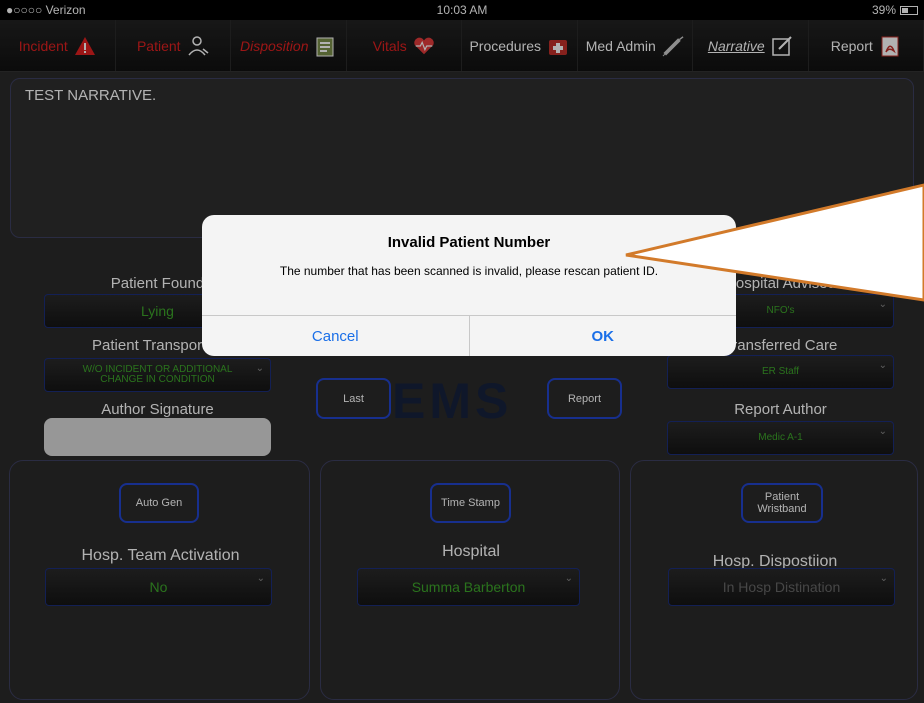 This screenshot has width=924, height=703. I want to click on alert-title: Invalid Patient Number, so click(469, 242).